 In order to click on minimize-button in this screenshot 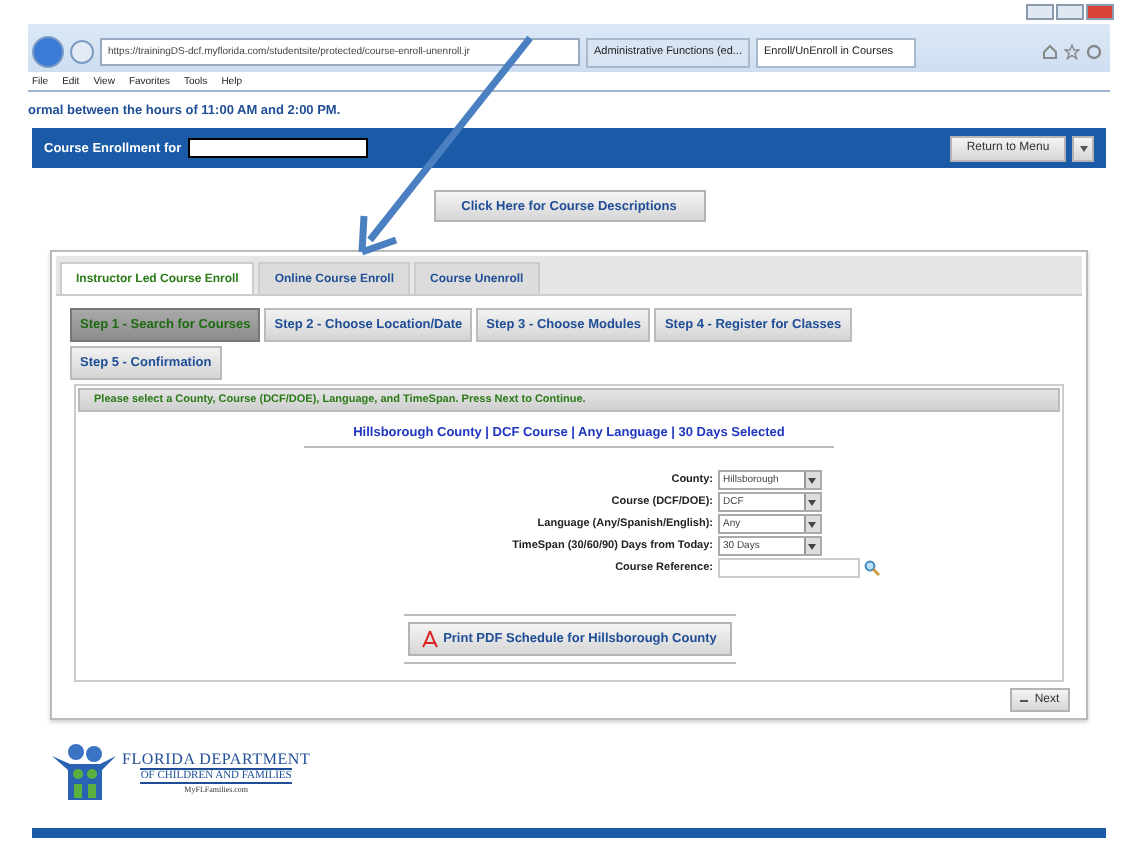, I will do `click(1040, 12)`.